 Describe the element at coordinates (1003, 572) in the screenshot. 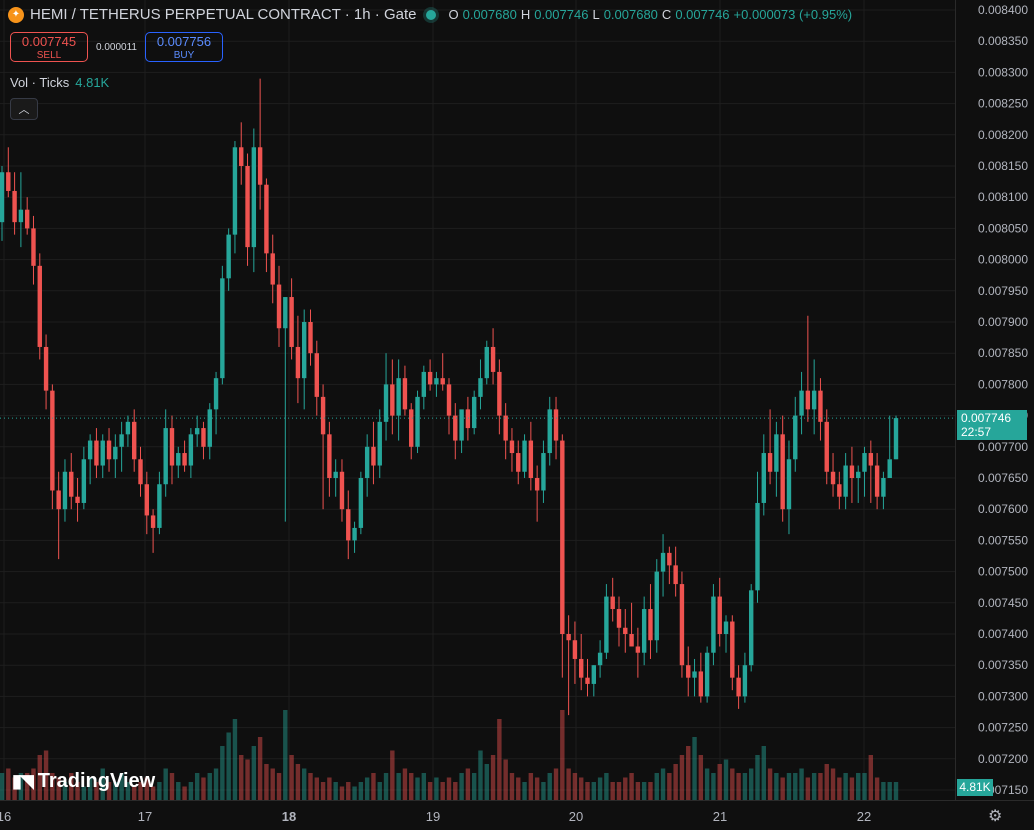

I see `price-tick-label: 0.007500` at that location.